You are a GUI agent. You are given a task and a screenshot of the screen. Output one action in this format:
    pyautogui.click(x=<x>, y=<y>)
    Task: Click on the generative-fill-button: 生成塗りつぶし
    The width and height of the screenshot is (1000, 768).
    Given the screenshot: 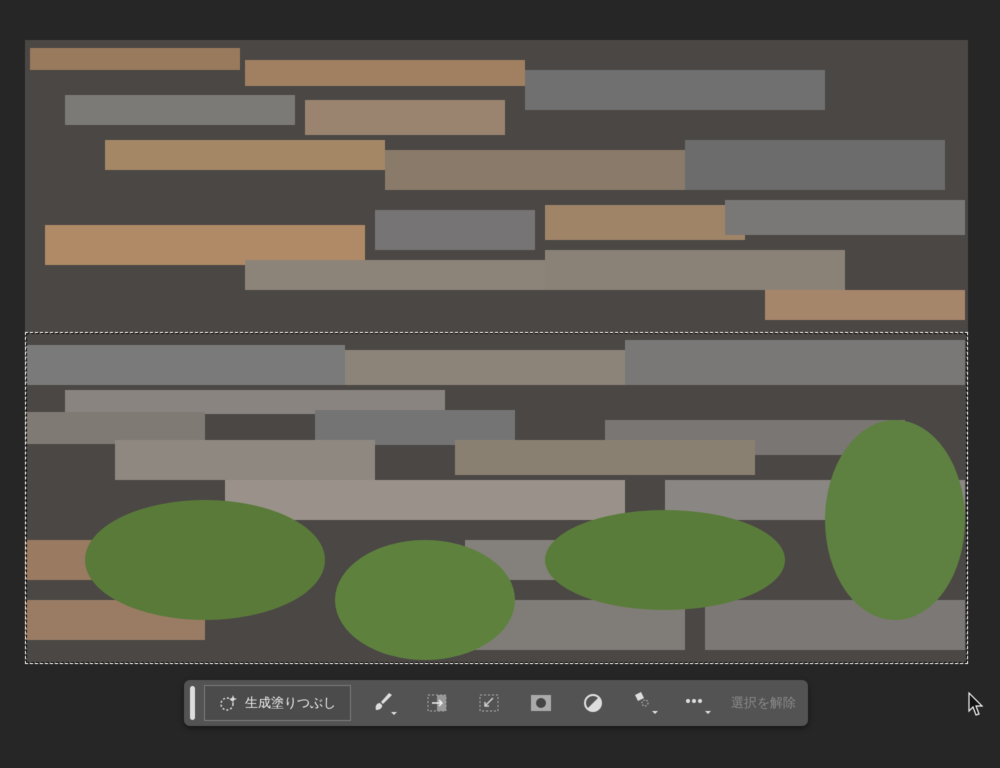 What is the action you would take?
    pyautogui.click(x=277, y=703)
    